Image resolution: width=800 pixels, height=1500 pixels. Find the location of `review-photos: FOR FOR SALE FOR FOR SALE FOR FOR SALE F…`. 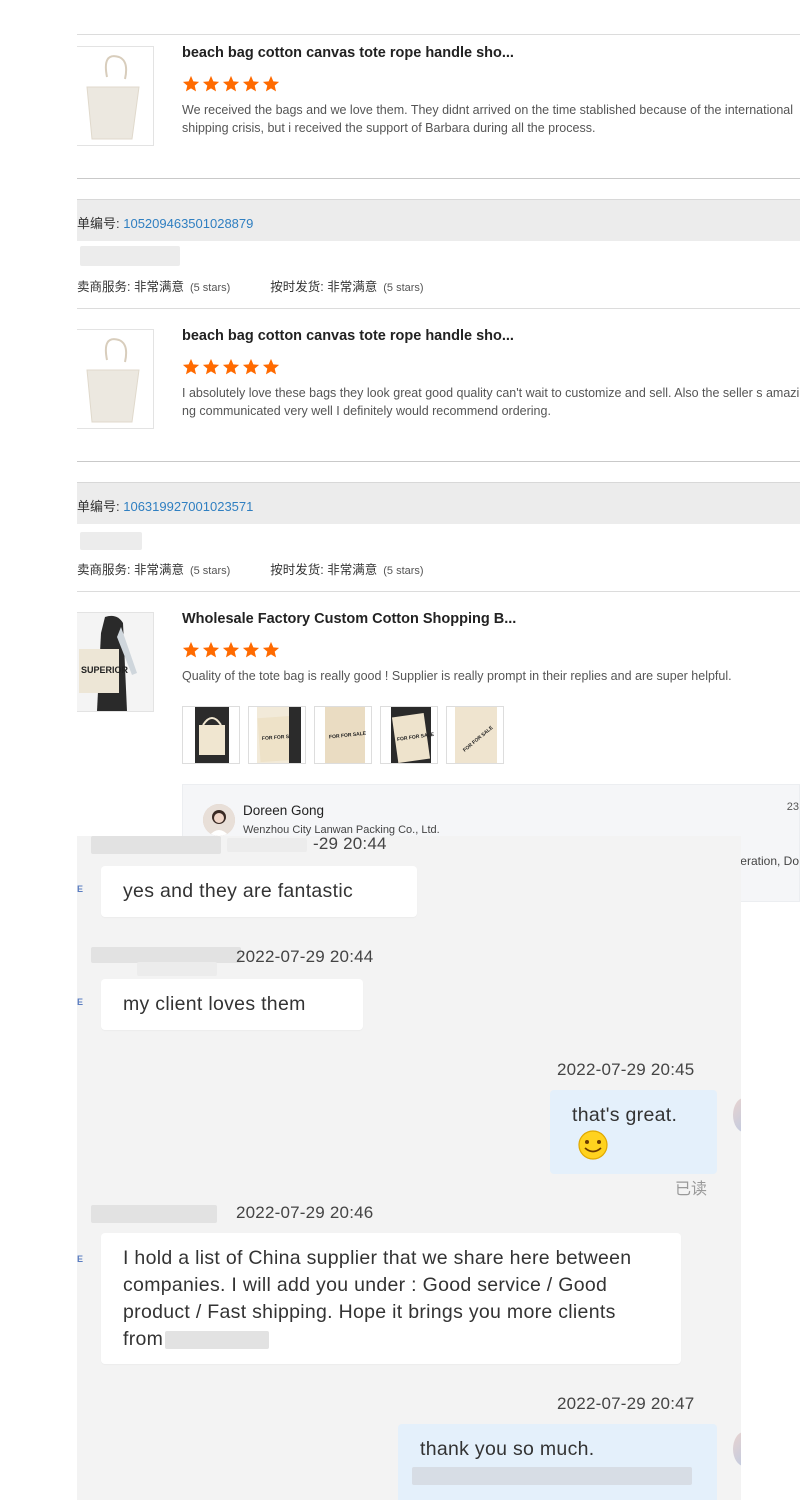

review-photos: FOR FOR SALE FOR FOR SALE FOR FOR SALE F… is located at coordinates (343, 735).